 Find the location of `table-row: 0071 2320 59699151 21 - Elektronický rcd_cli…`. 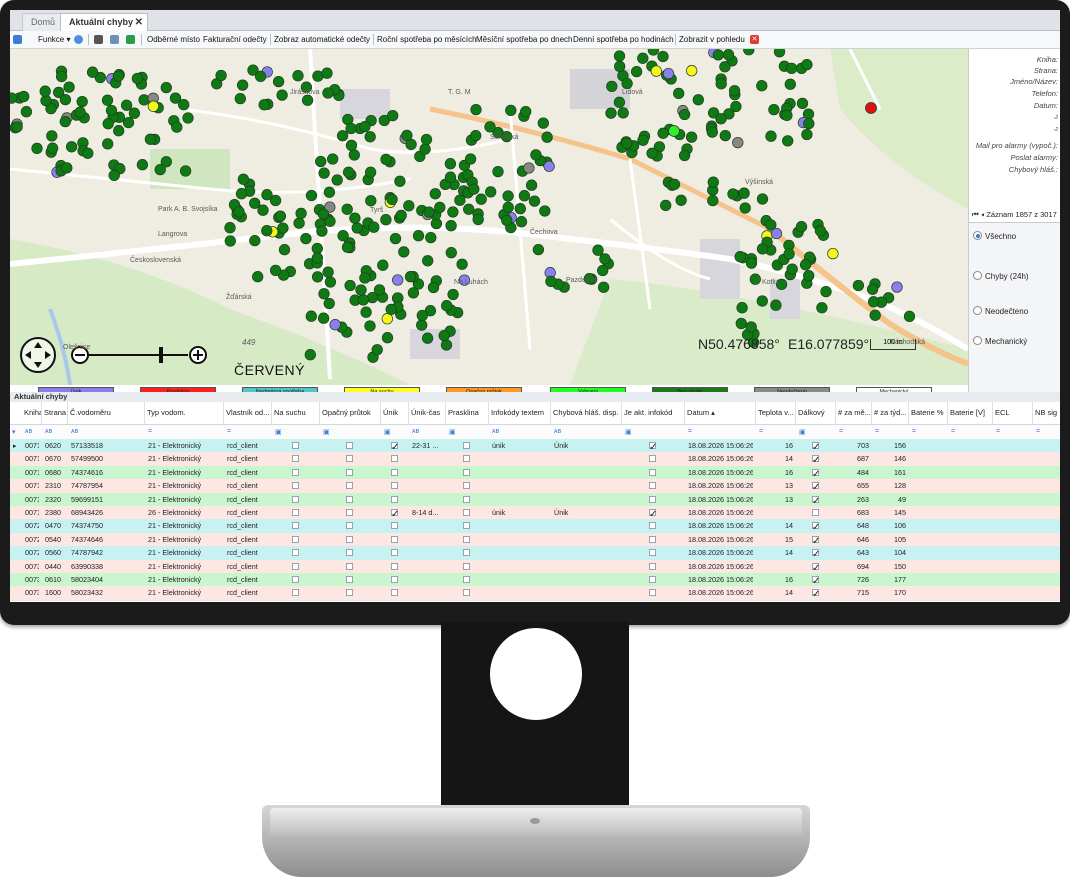

table-row: 0071 2320 59699151 21 - Elektronický rcd_cli… is located at coordinates (535, 499).